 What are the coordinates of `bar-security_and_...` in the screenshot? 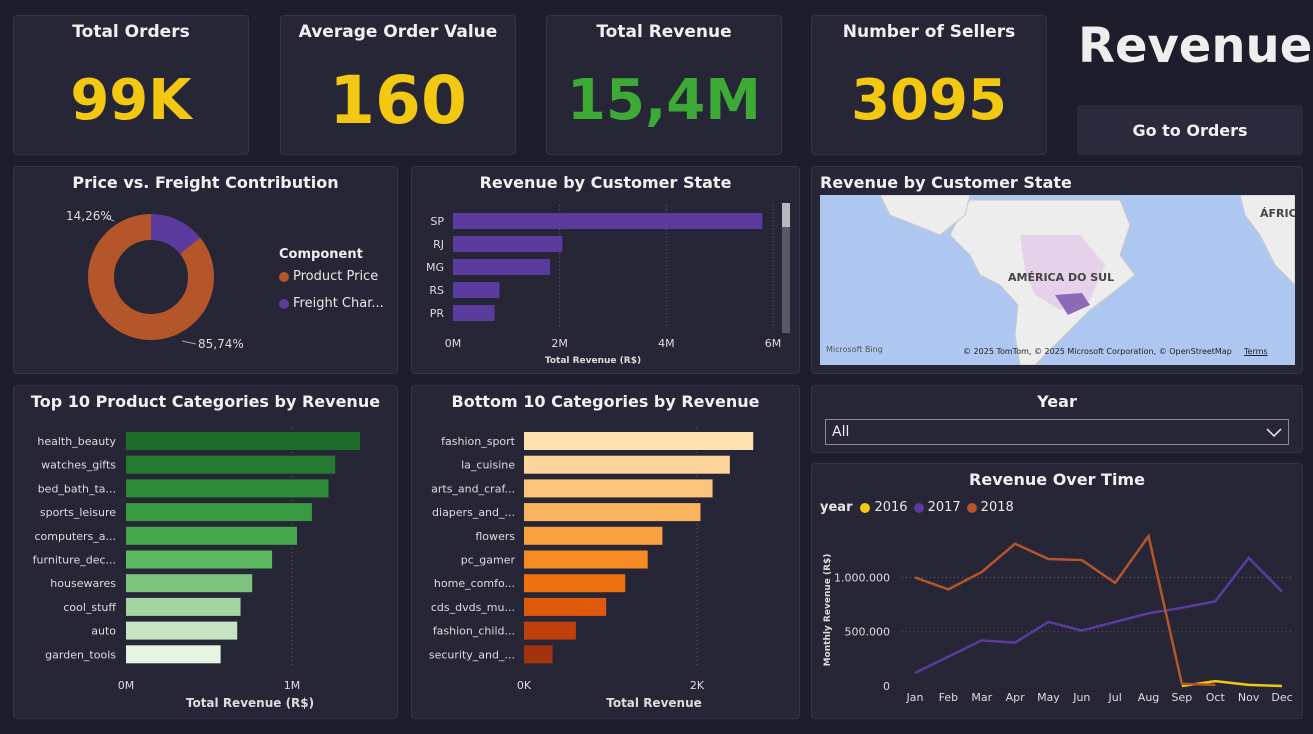 It's located at (538, 654).